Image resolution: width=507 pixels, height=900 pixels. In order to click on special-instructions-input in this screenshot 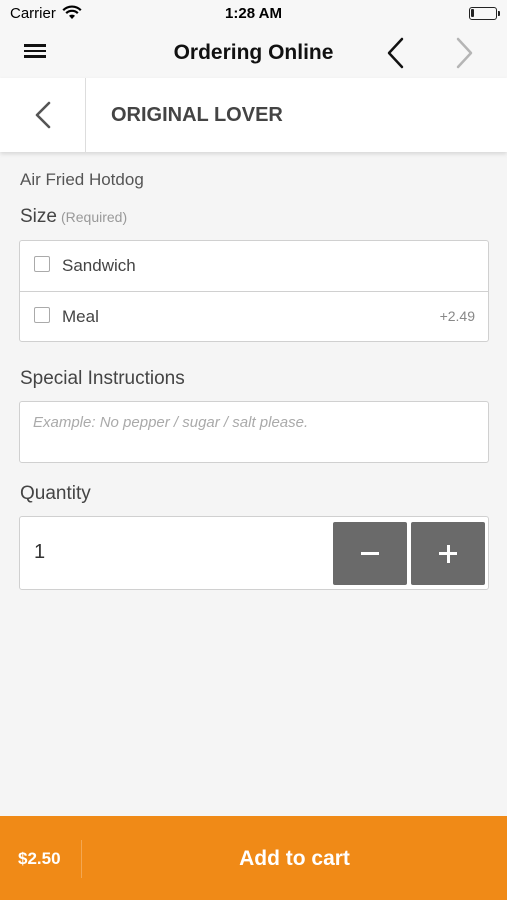, I will do `click(254, 432)`.